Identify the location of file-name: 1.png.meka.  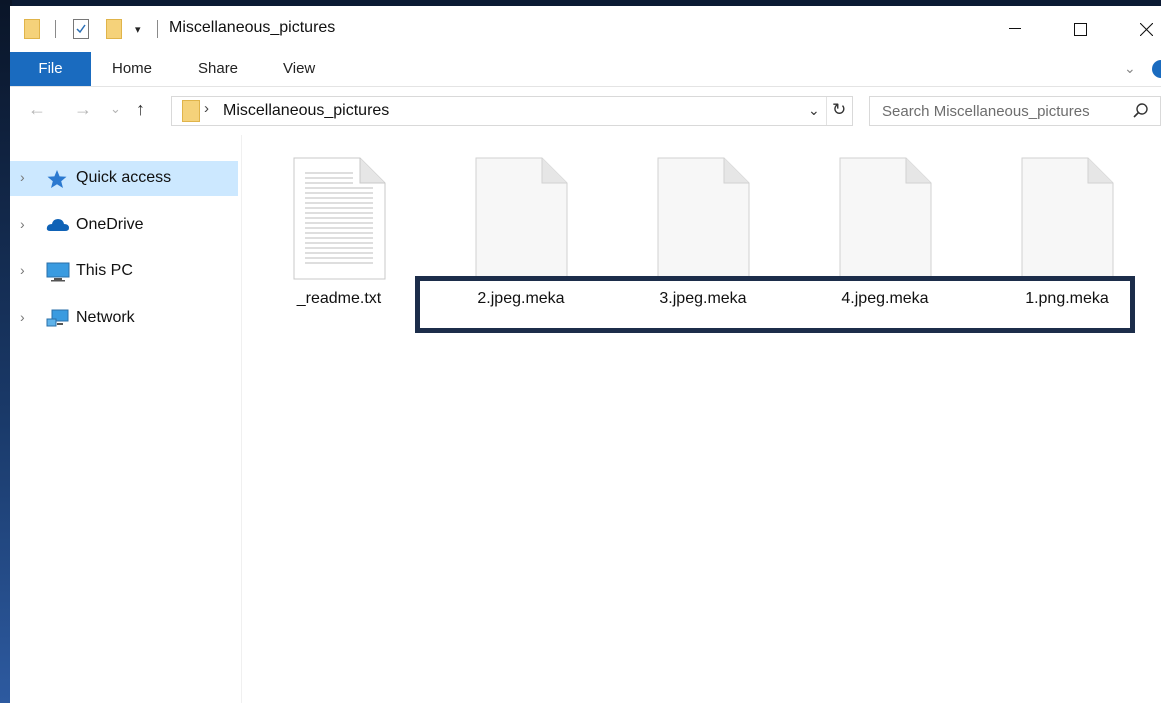
(1067, 298).